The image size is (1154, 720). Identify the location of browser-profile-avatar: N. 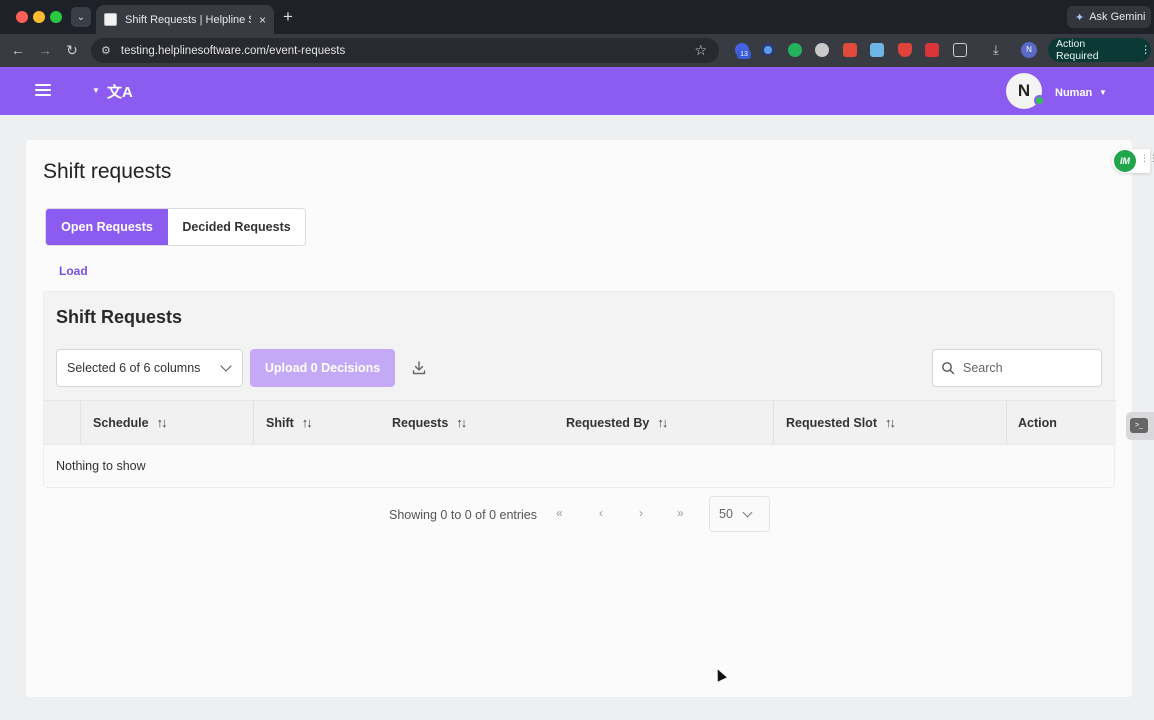
(1029, 50).